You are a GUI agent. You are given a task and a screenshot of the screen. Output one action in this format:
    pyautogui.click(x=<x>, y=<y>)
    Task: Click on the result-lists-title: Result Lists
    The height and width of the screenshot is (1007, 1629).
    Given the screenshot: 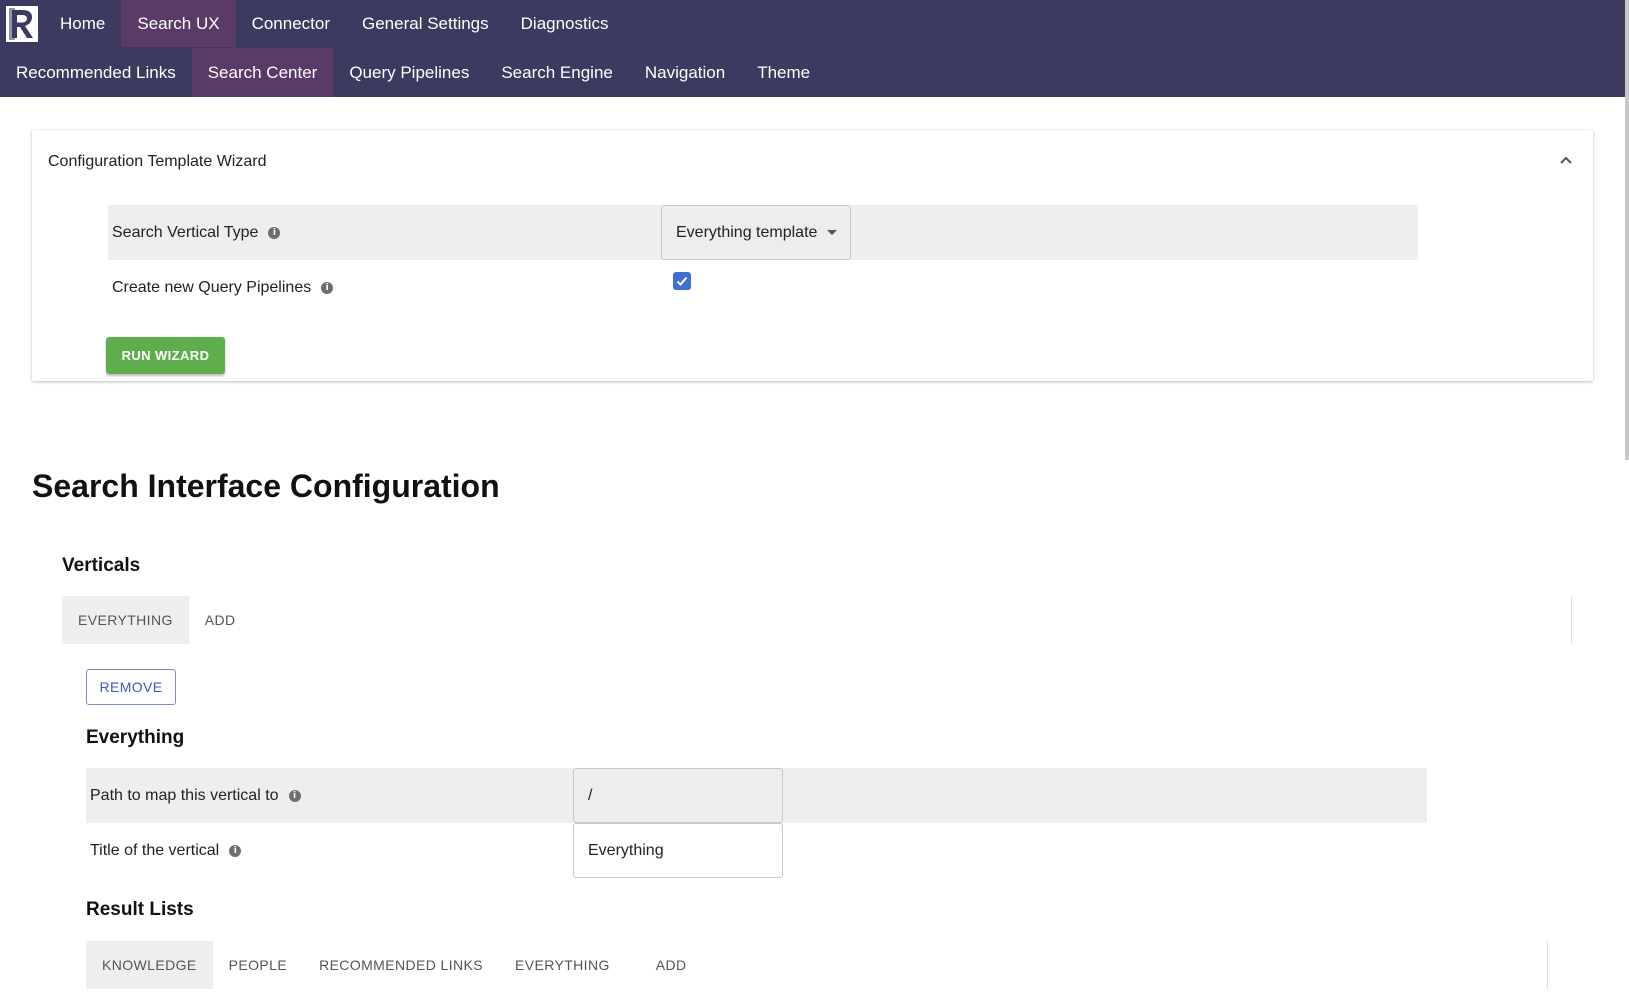 What is the action you would take?
    pyautogui.click(x=140, y=909)
    